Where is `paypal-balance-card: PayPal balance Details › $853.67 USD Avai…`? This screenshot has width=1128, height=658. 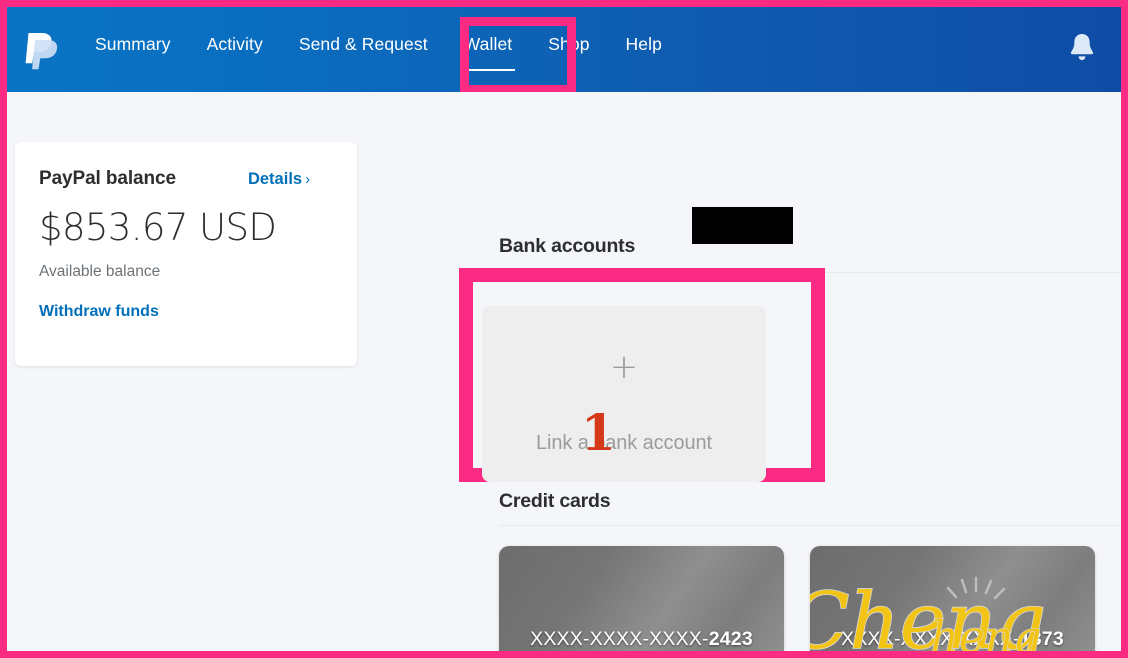
paypal-balance-card: PayPal balance Details › $853.67 USD Avai… is located at coordinates (186, 254).